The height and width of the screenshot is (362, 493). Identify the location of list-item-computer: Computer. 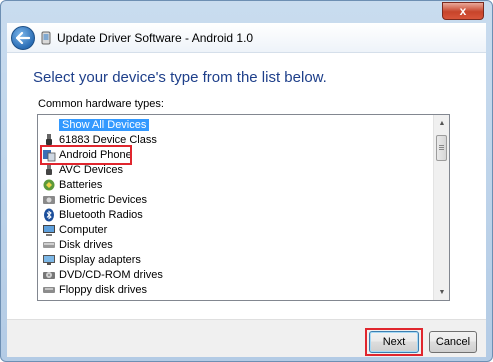
(74, 229).